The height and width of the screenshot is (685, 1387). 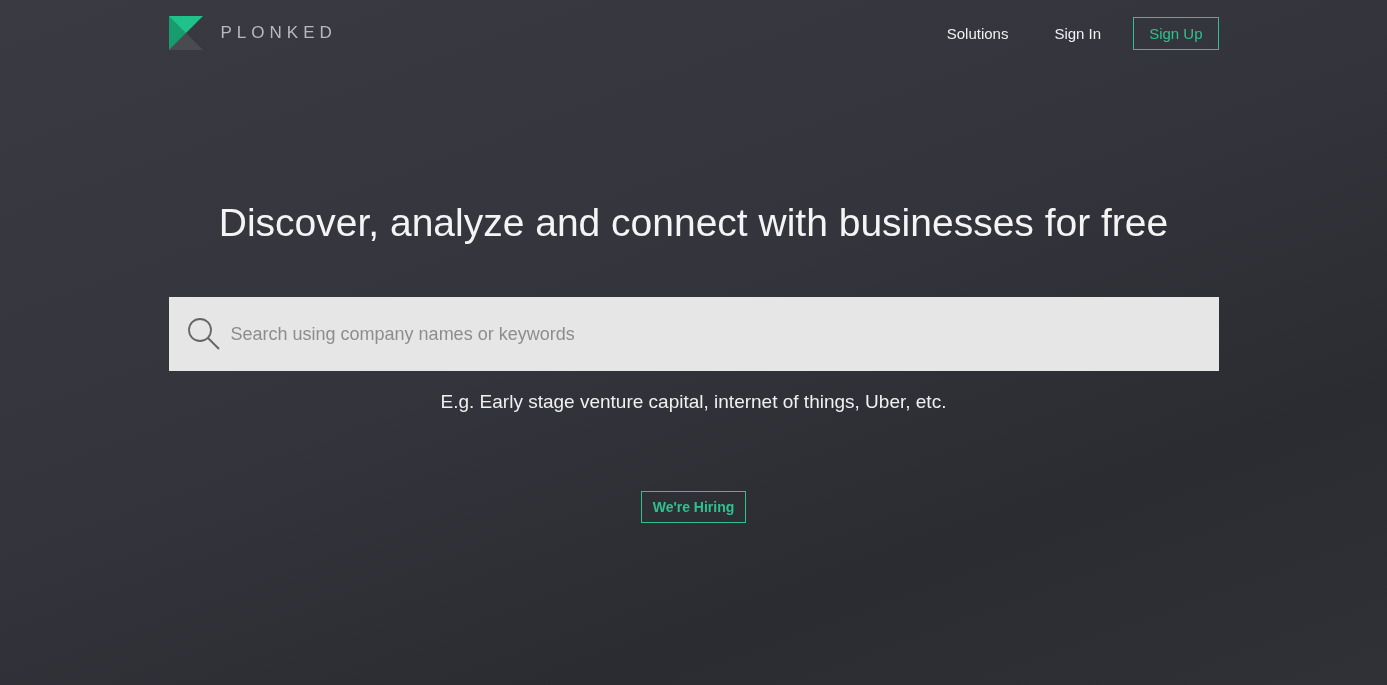 I want to click on hiring-button: We're Hiring, so click(x=693, y=507).